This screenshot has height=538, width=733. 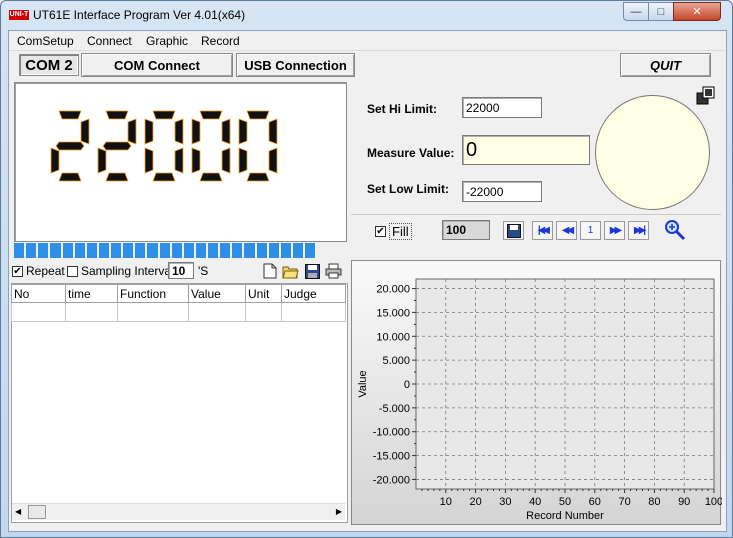 I want to click on x-tick-label: 30, so click(x=505, y=502).